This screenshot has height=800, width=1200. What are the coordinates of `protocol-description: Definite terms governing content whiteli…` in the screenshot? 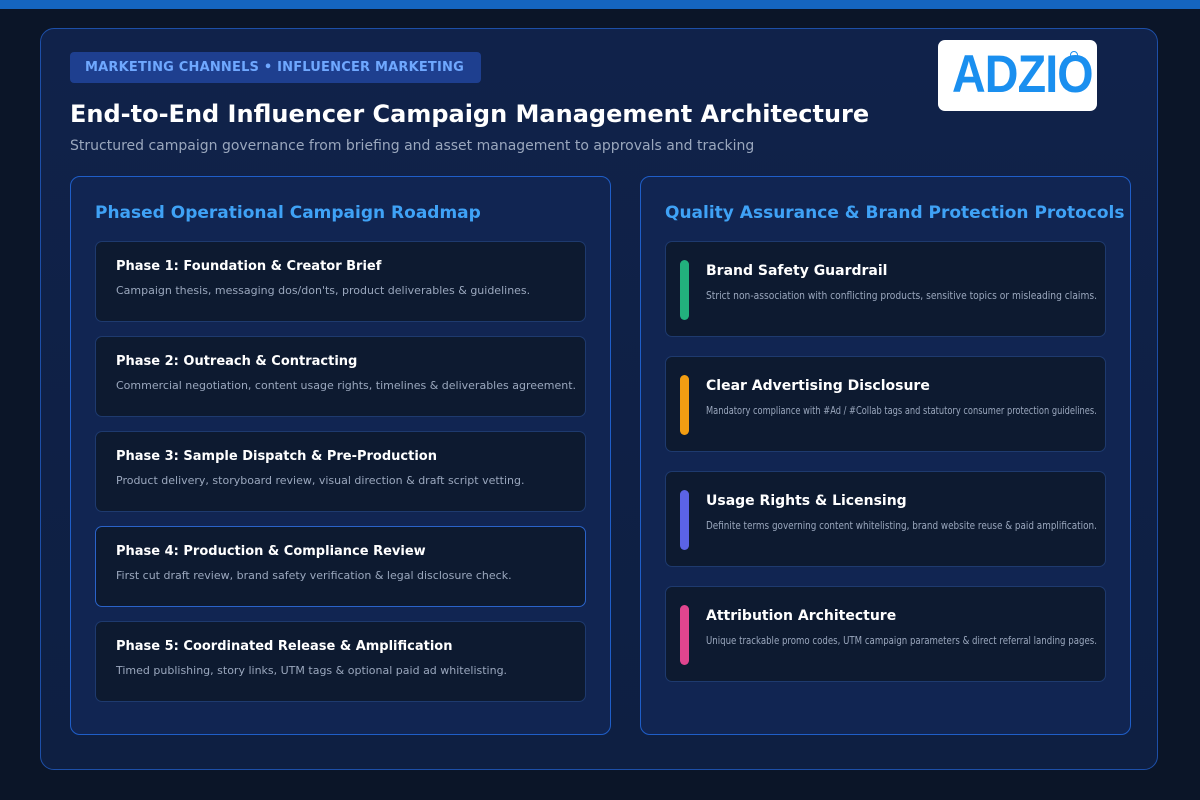 It's located at (901, 525).